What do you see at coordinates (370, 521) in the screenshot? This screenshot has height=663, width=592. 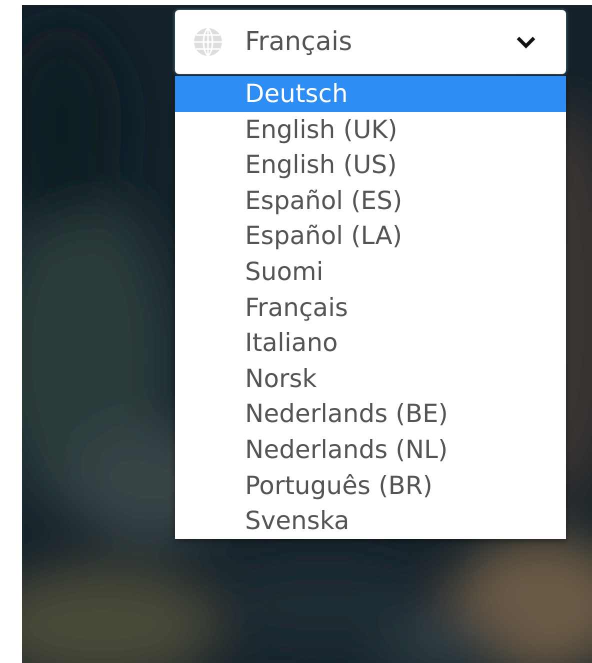 I see `language-option: Svenska` at bounding box center [370, 521].